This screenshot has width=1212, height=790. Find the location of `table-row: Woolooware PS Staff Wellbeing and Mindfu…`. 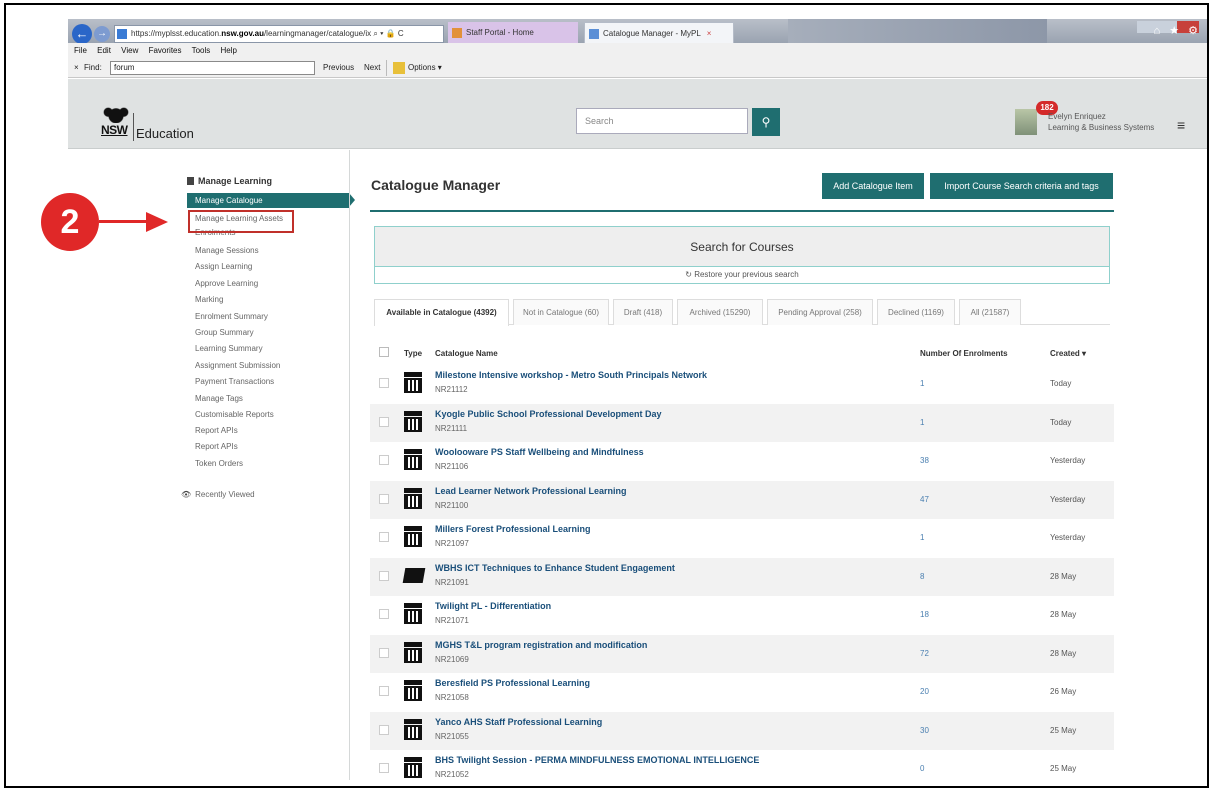

table-row: Woolooware PS Staff Wellbeing and Mindfu… is located at coordinates (742, 461).